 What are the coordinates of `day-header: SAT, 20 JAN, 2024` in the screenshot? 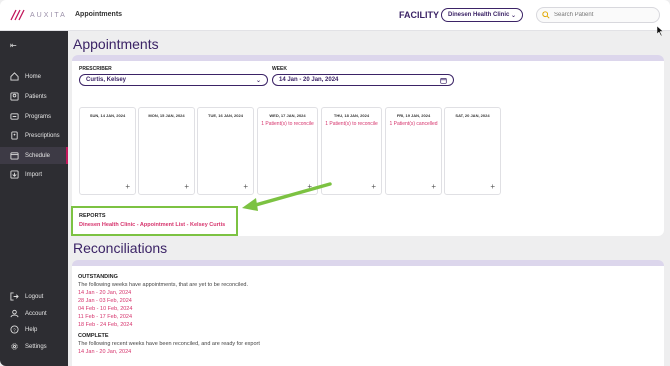 It's located at (472, 115).